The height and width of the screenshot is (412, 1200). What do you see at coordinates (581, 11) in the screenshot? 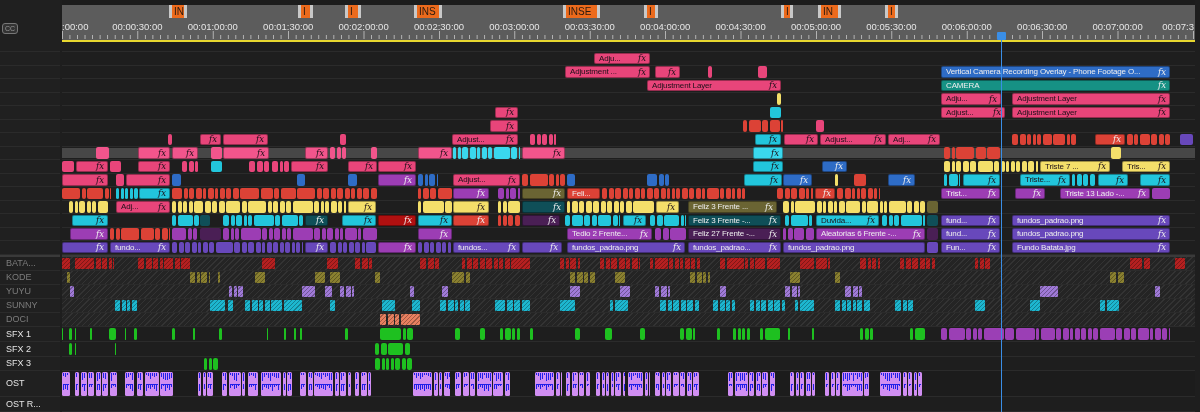
I see `marker-flag: INSE` at bounding box center [581, 11].